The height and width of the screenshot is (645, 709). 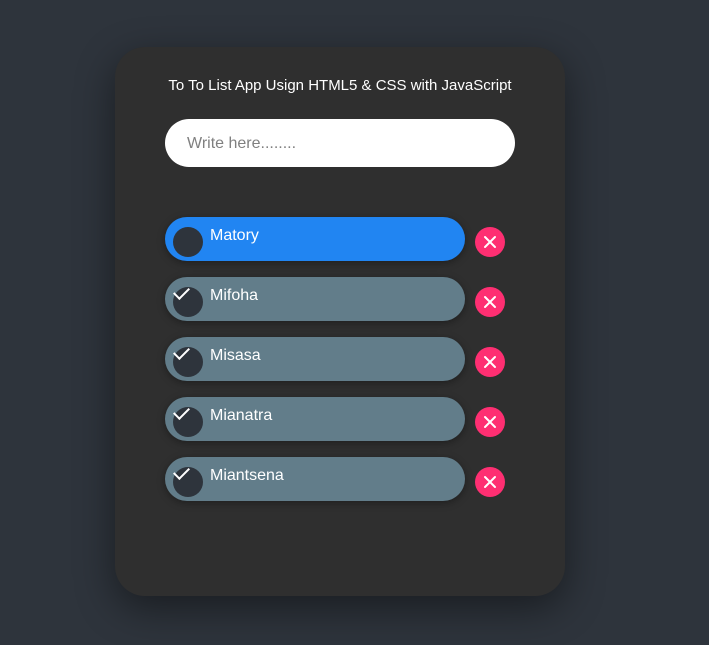 I want to click on todo-item-label: Misasa, so click(x=235, y=355).